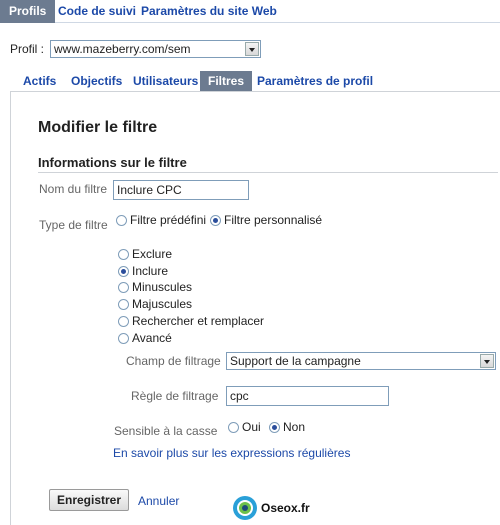  What do you see at coordinates (245, 508) in the screenshot?
I see `oseox-logo-icon` at bounding box center [245, 508].